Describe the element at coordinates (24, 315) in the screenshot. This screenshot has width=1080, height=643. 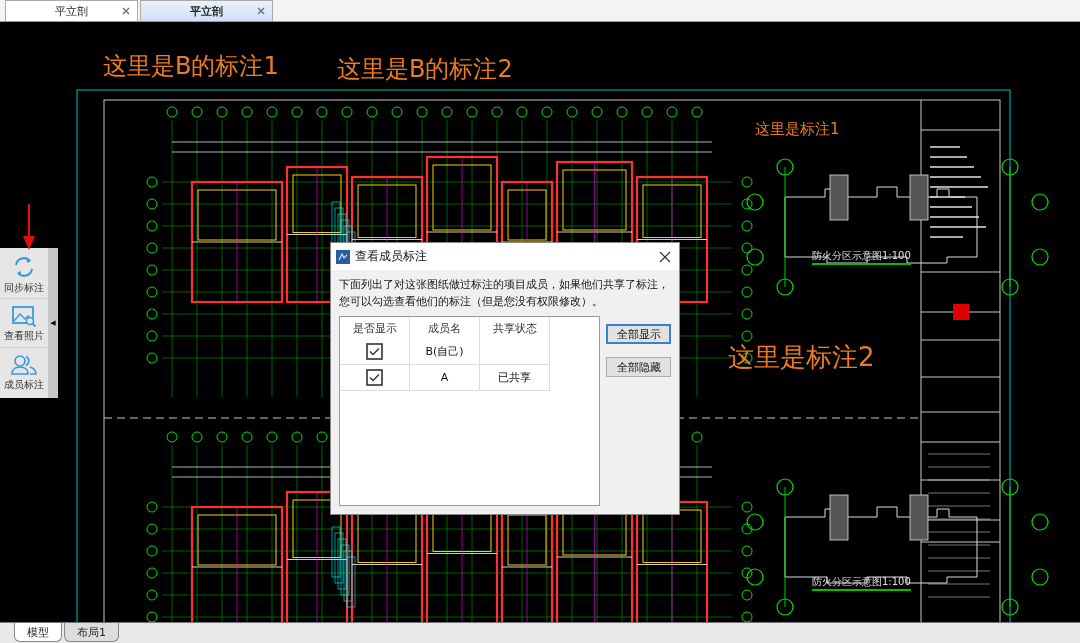
I see `photo-search-icon` at that location.